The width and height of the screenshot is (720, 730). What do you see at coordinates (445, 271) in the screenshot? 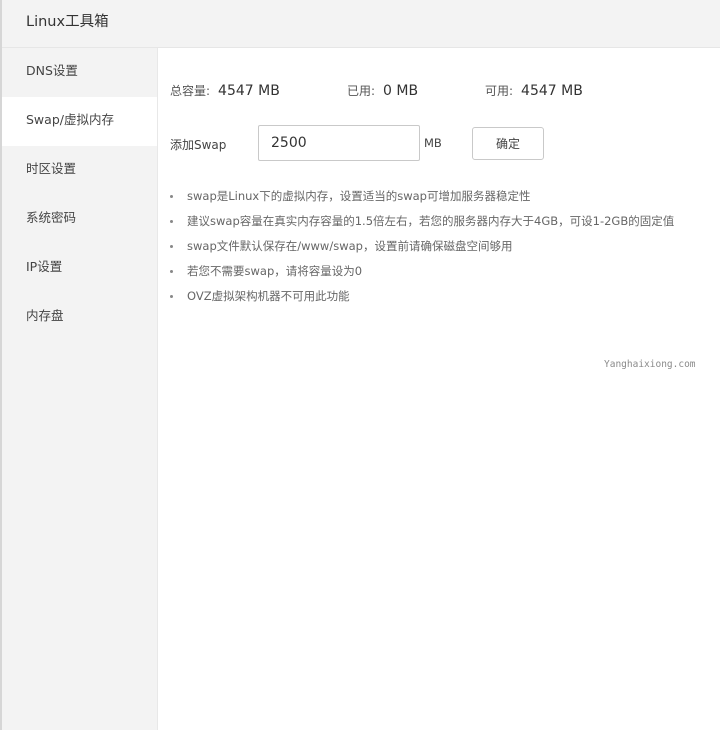
I see `list-item: 若您不需要swap，请将容量设为0` at bounding box center [445, 271].